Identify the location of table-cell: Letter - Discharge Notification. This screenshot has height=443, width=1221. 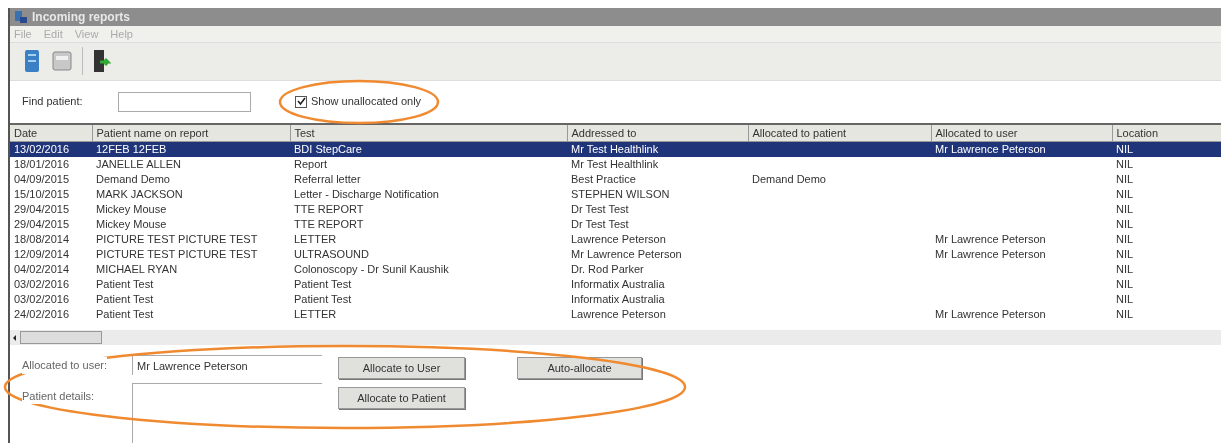
(366, 194).